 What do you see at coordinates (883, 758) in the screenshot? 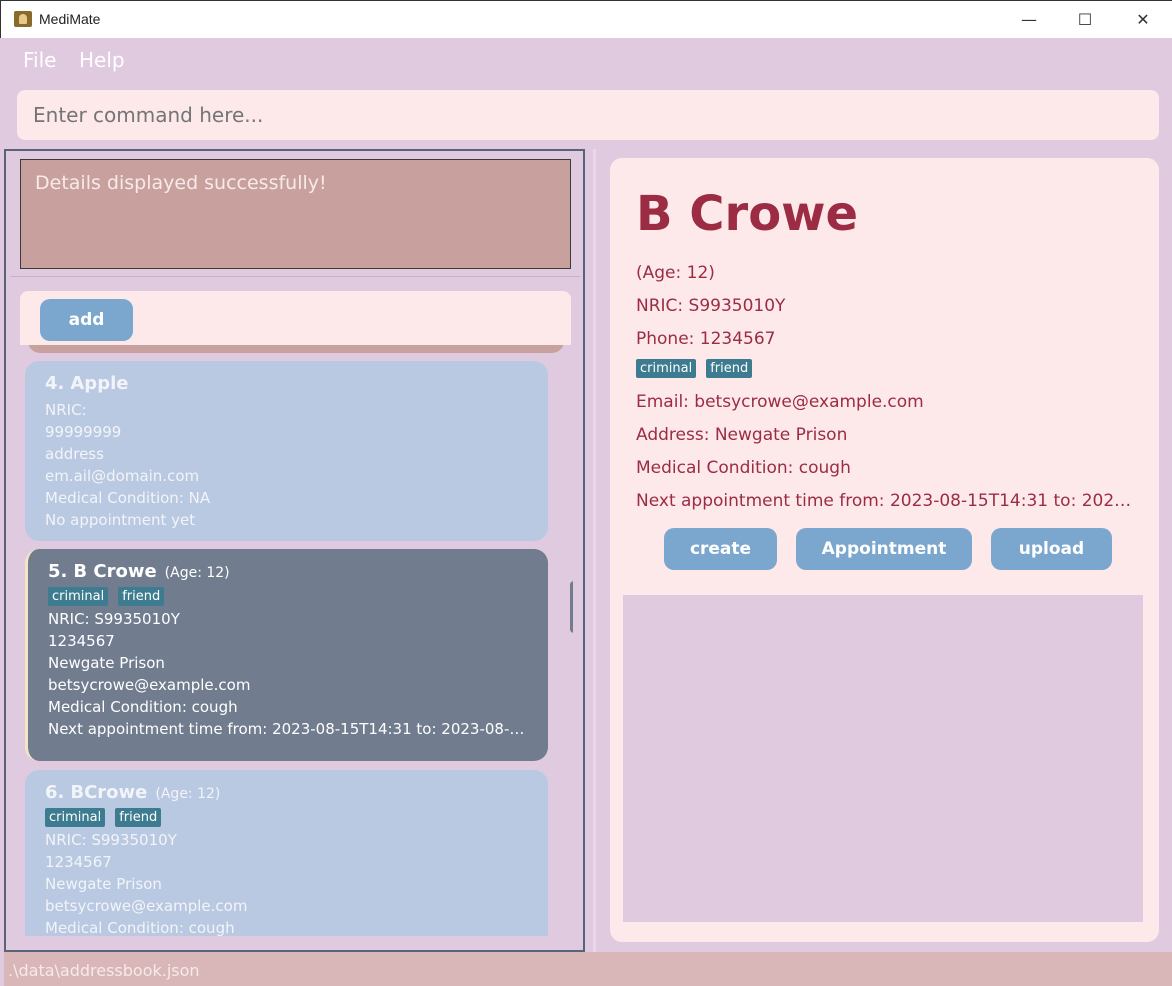
I see `image-display-area` at bounding box center [883, 758].